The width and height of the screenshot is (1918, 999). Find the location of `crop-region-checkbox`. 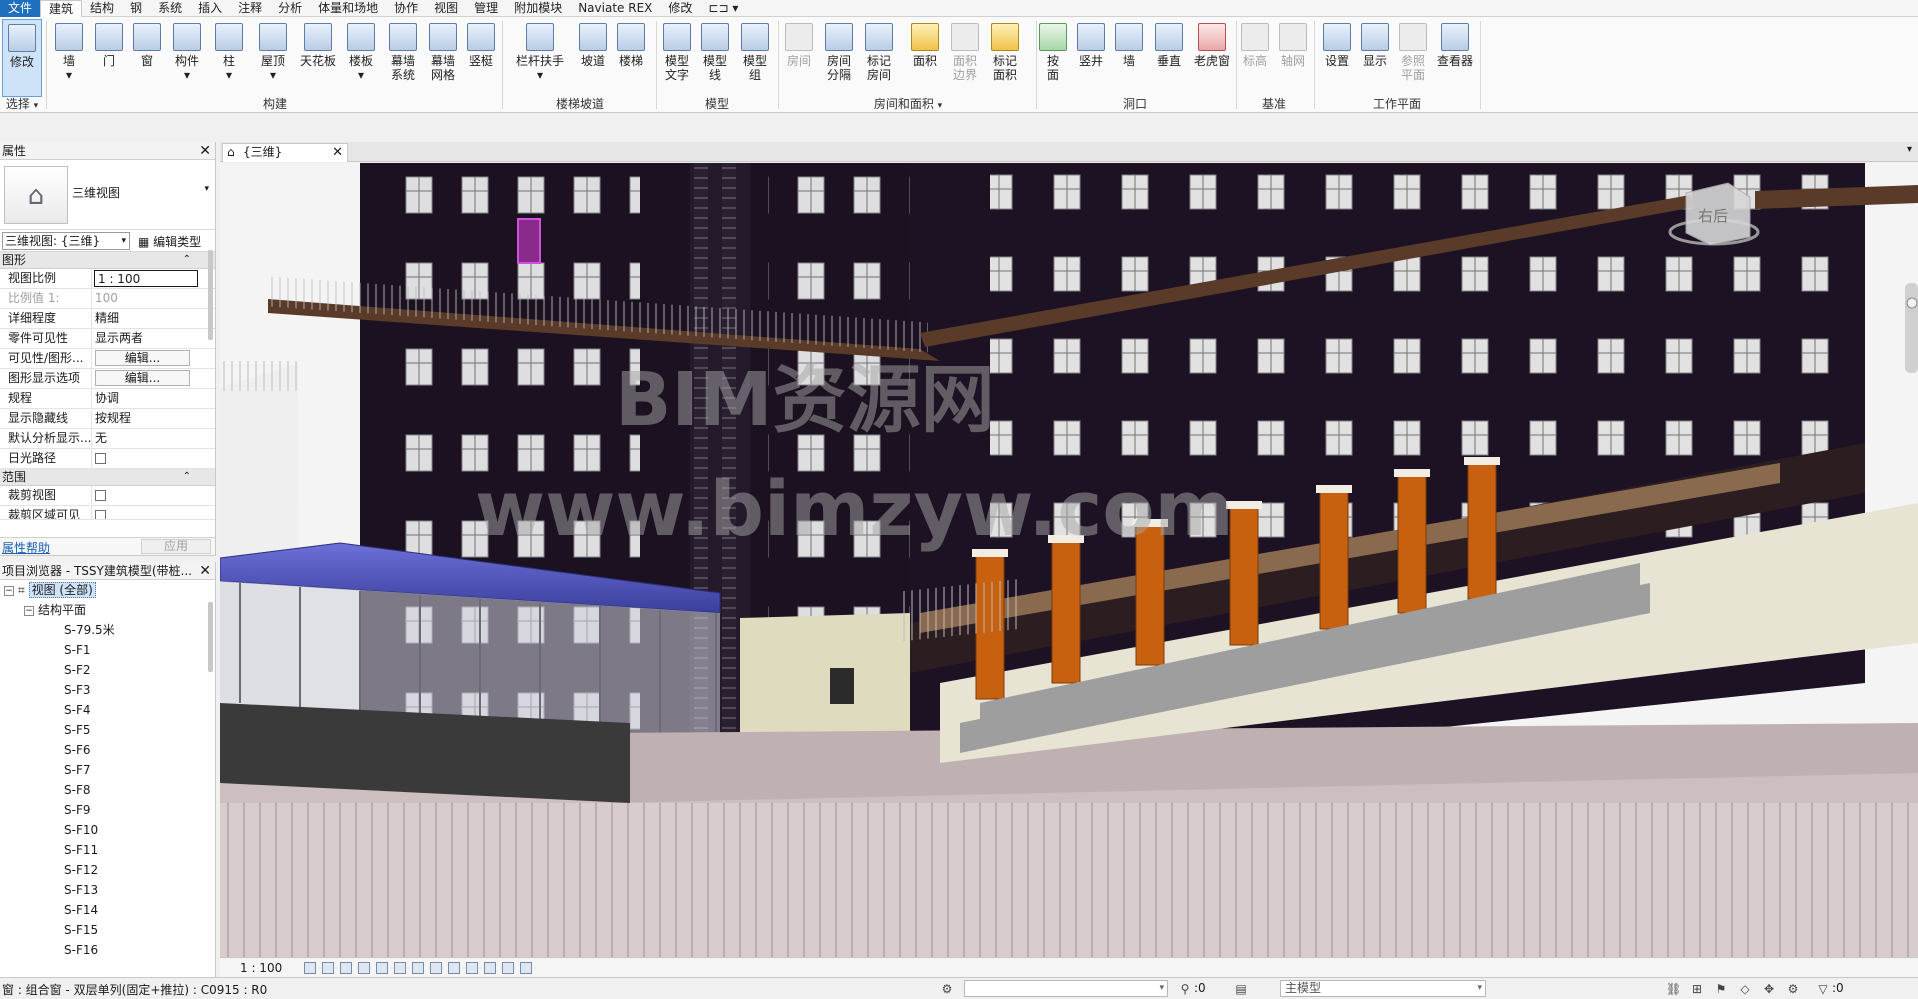

crop-region-checkbox is located at coordinates (100, 514).